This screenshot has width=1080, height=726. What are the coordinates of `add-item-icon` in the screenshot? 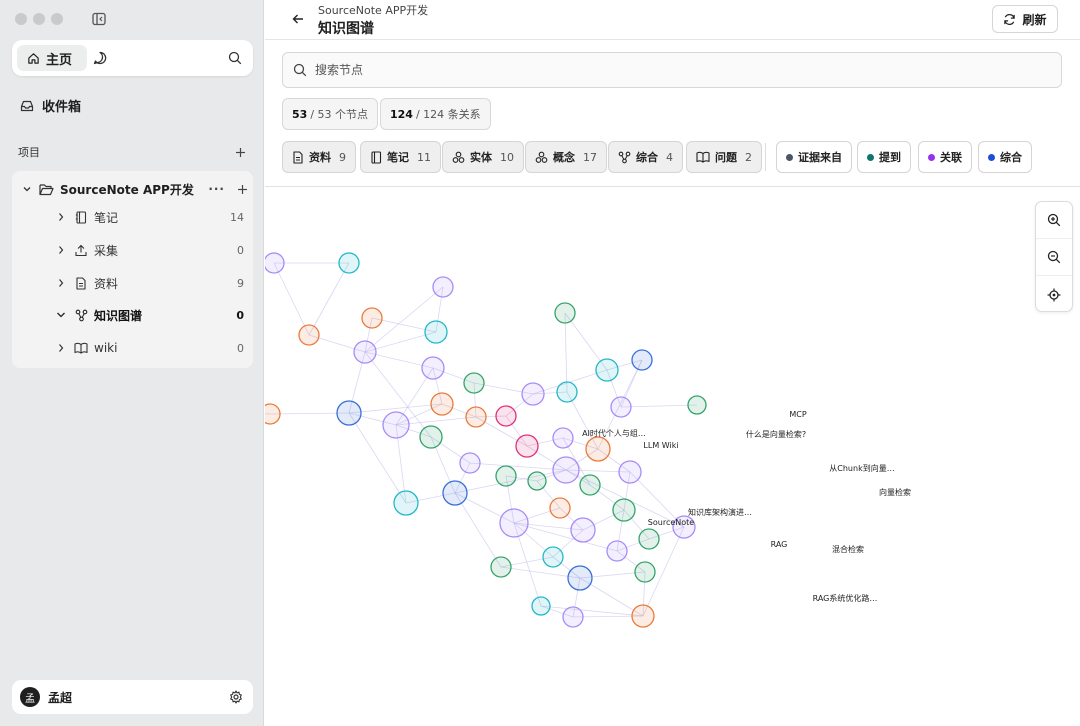 It's located at (242, 189).